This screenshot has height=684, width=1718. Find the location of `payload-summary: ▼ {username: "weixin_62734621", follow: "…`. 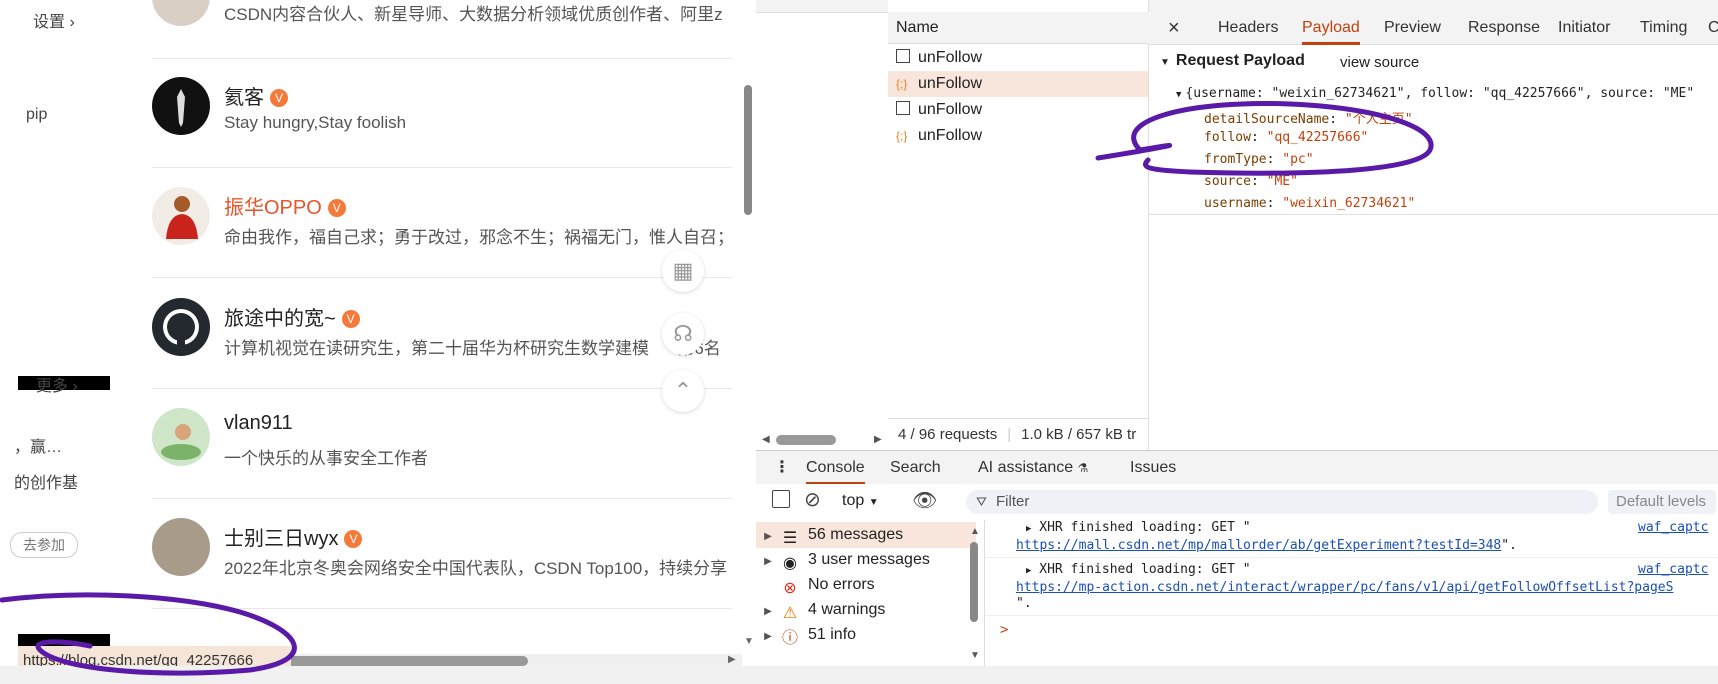

payload-summary: ▼ {username: "weixin_62734621", follow: "… is located at coordinates (1435, 93).